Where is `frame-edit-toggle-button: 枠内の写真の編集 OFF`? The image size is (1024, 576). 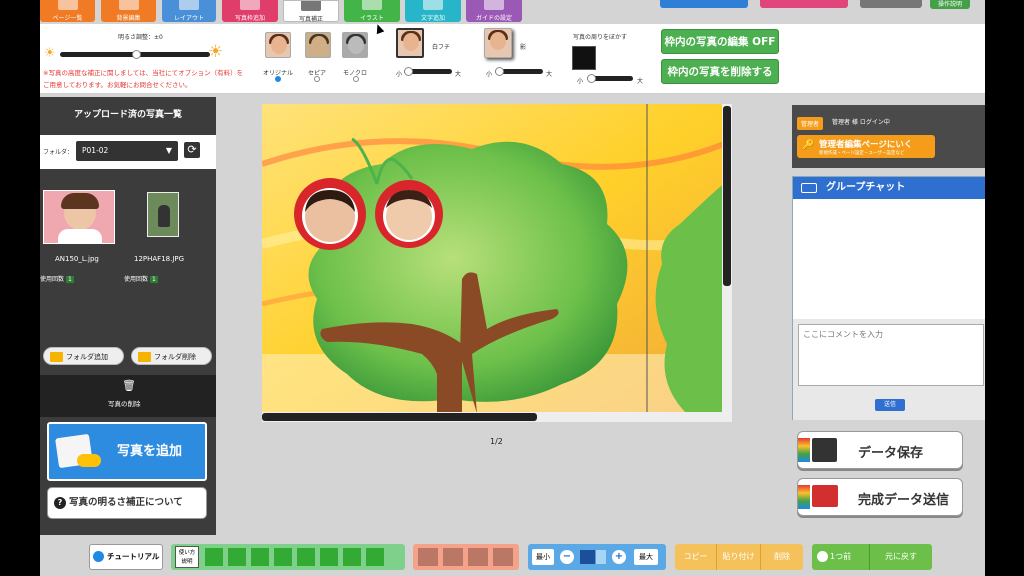
frame-edit-toggle-button: 枠内の写真の編集 OFF is located at coordinates (720, 41).